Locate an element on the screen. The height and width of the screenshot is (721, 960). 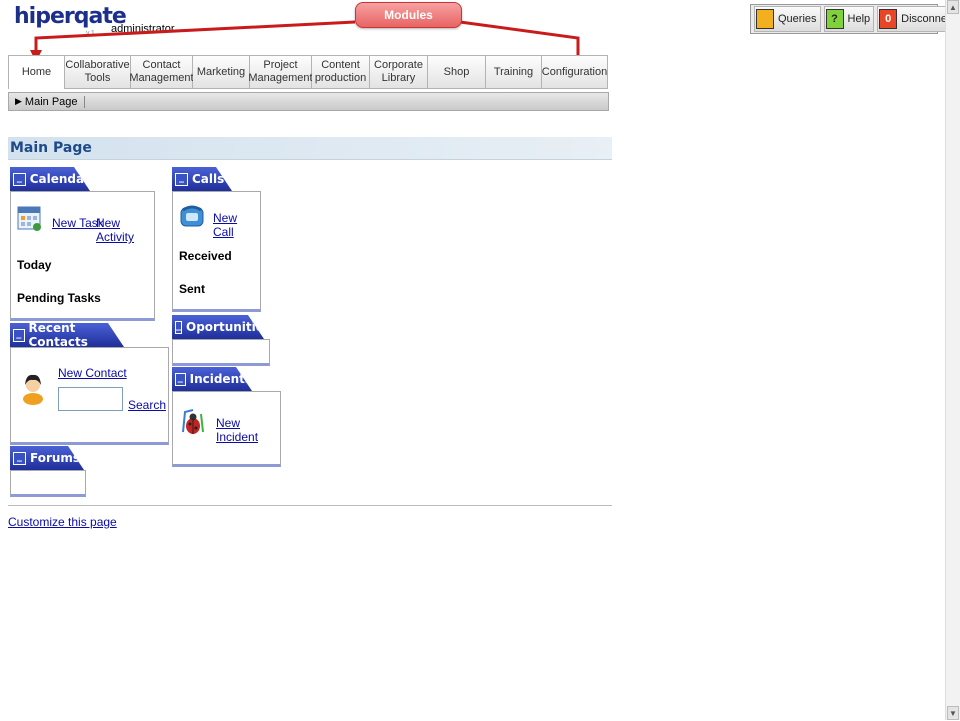
disconnect-icon: 0 is located at coordinates (888, 19).